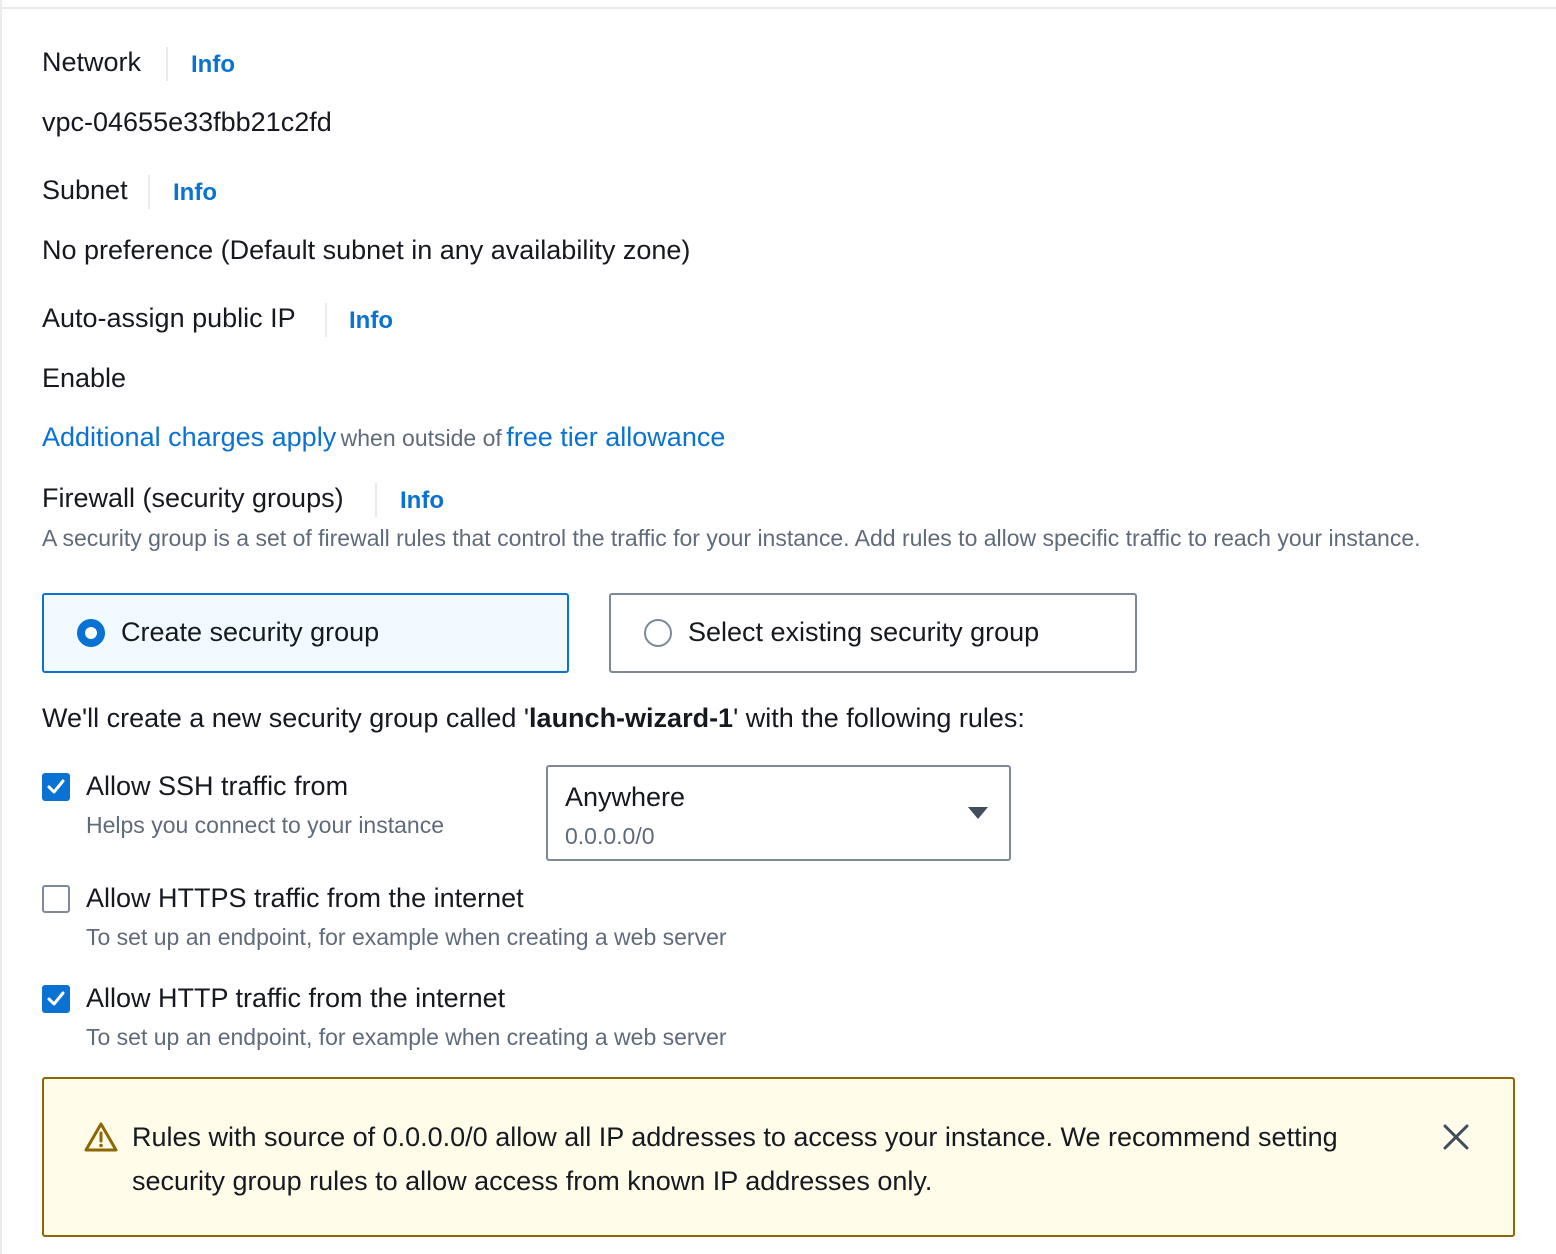 The width and height of the screenshot is (1556, 1254). I want to click on subnet-info-link: Info, so click(195, 193).